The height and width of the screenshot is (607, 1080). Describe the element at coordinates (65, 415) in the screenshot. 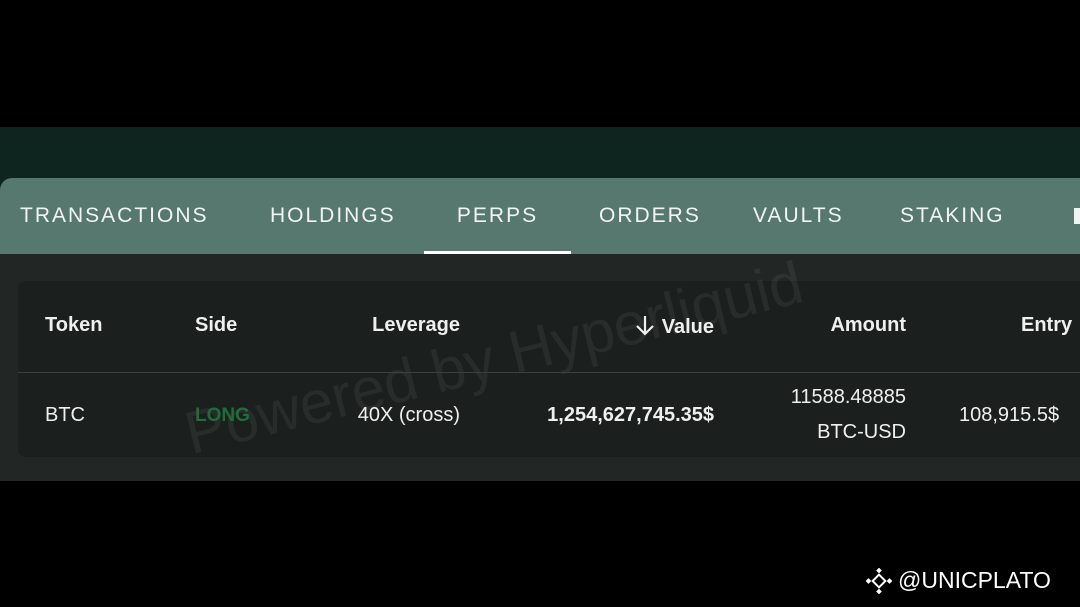

I see `cell-token: BTC` at that location.